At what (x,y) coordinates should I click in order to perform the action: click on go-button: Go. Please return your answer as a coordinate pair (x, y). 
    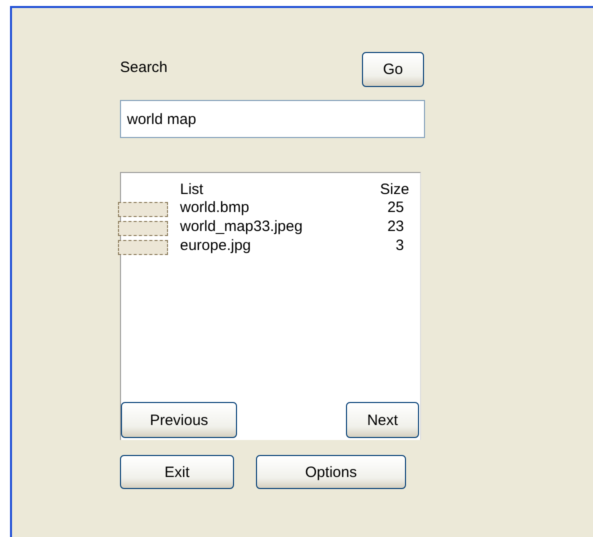
    Looking at the image, I should click on (393, 69).